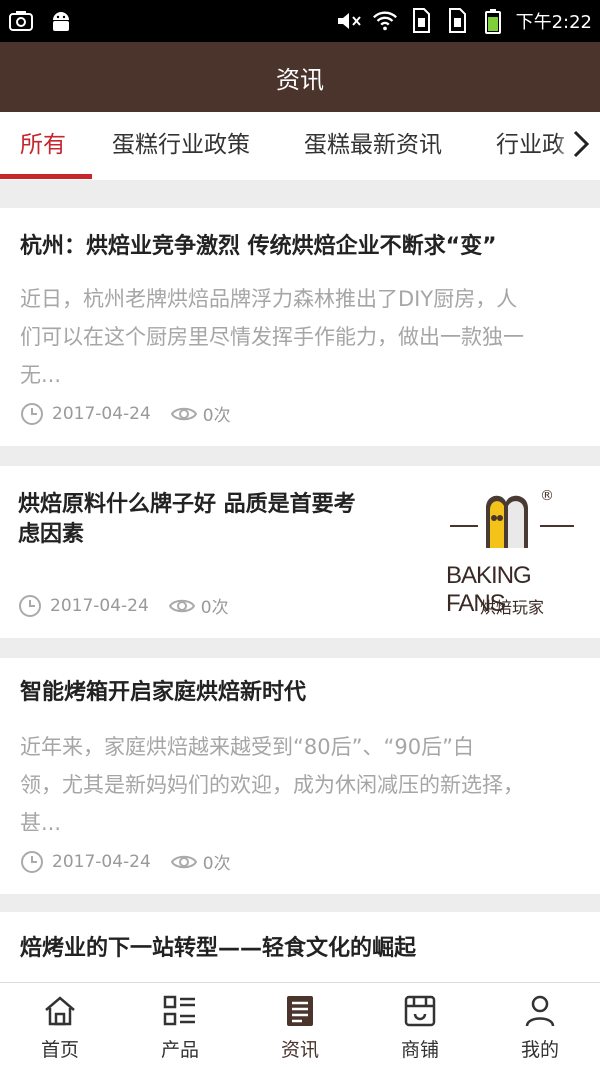 This screenshot has height=1067, width=600. I want to click on article-thumbnail: ® BAKING FANS 烘焙玩家, so click(510, 552).